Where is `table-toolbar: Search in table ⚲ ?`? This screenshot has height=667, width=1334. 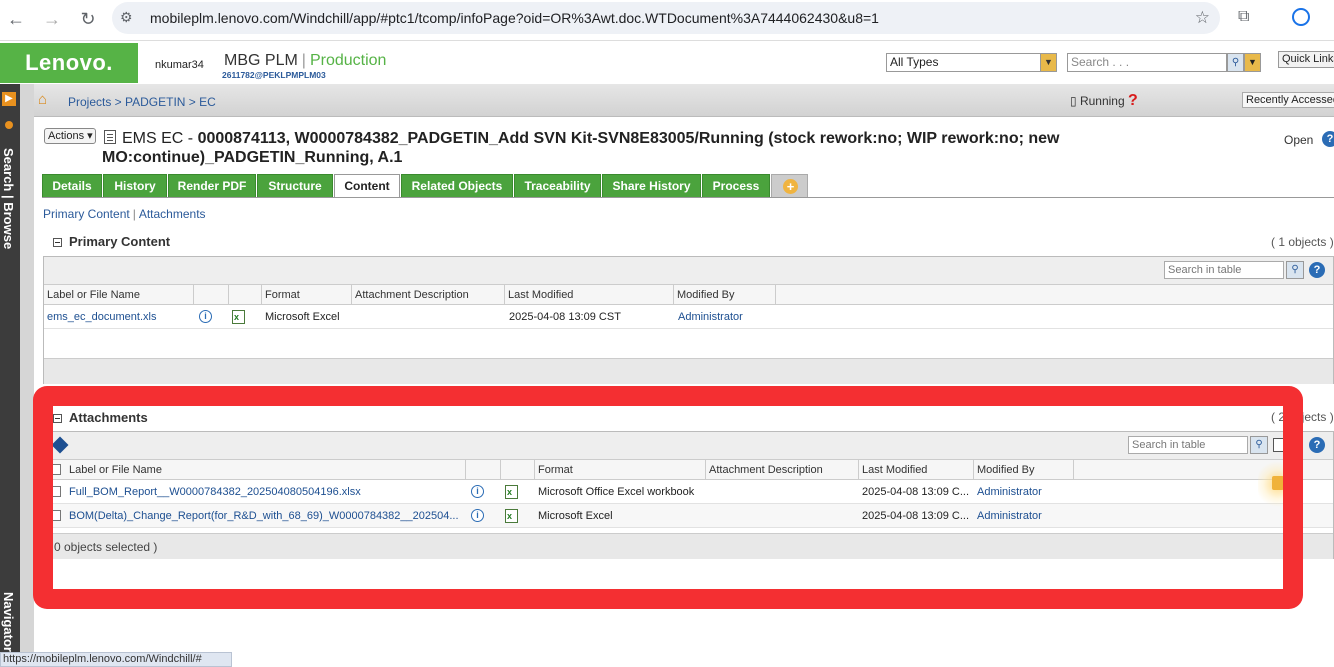
table-toolbar: Search in table ⚲ ? is located at coordinates (688, 271).